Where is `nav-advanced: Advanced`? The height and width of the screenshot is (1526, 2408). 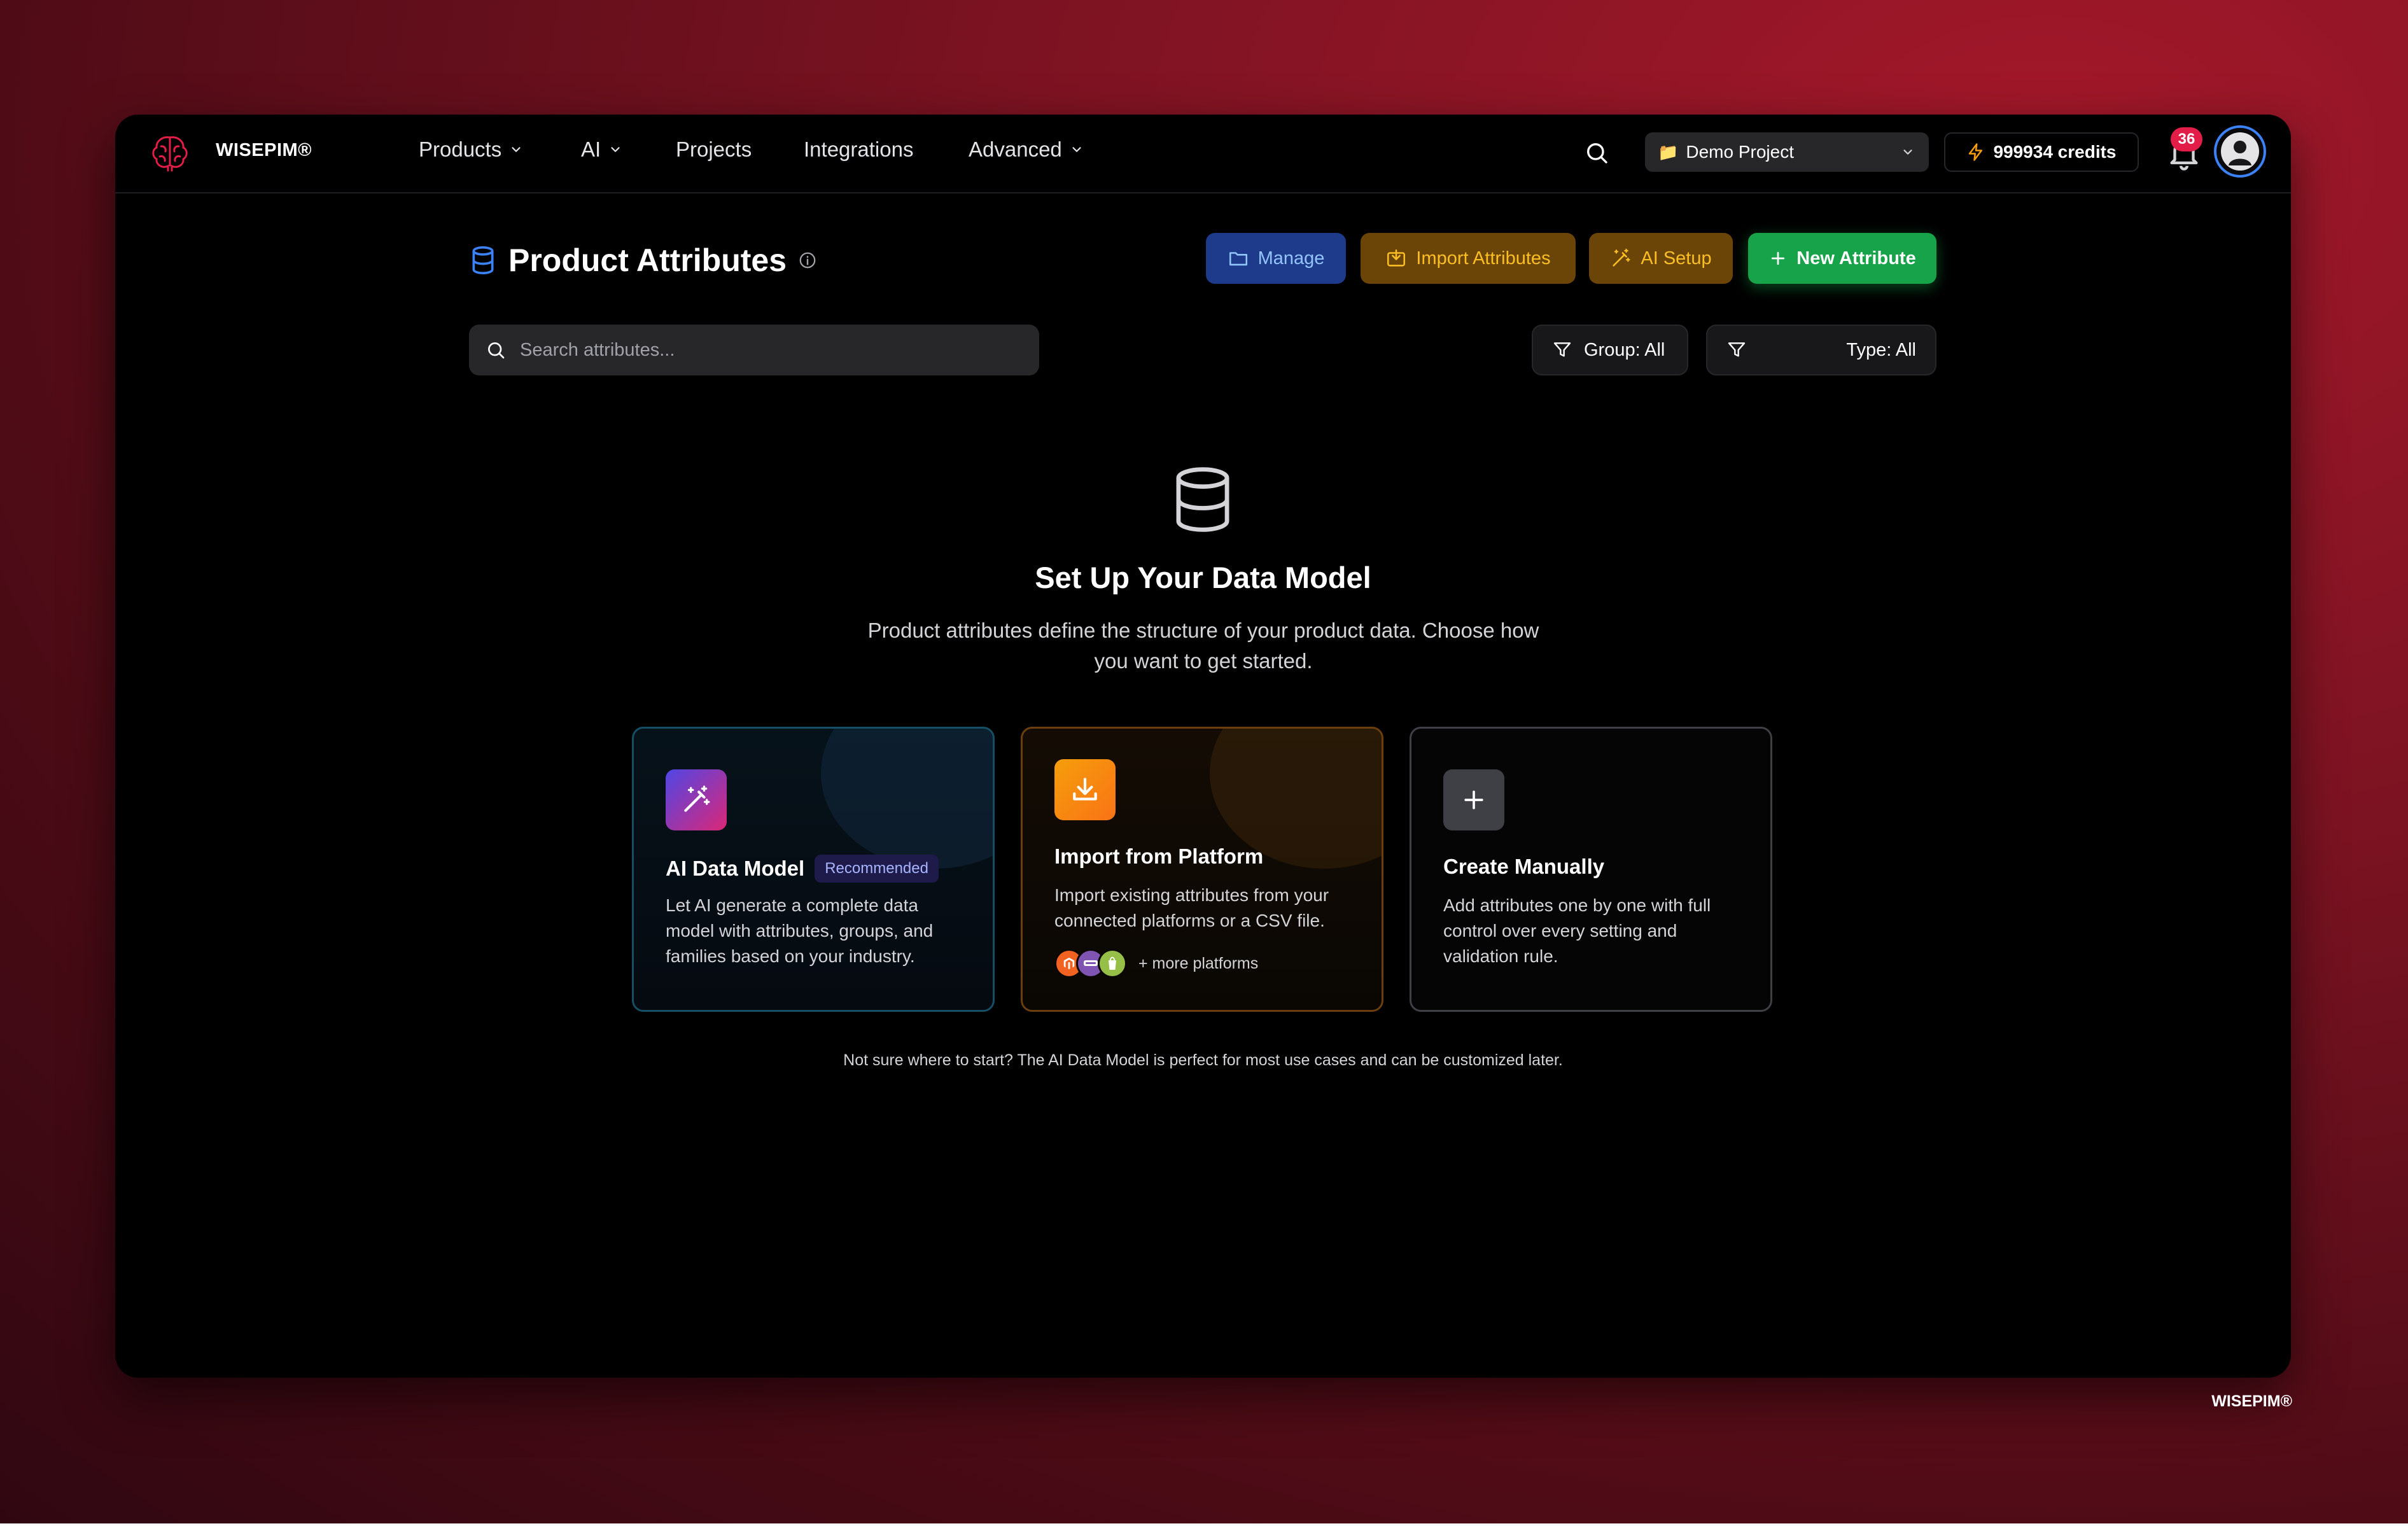 nav-advanced: Advanced is located at coordinates (1026, 149).